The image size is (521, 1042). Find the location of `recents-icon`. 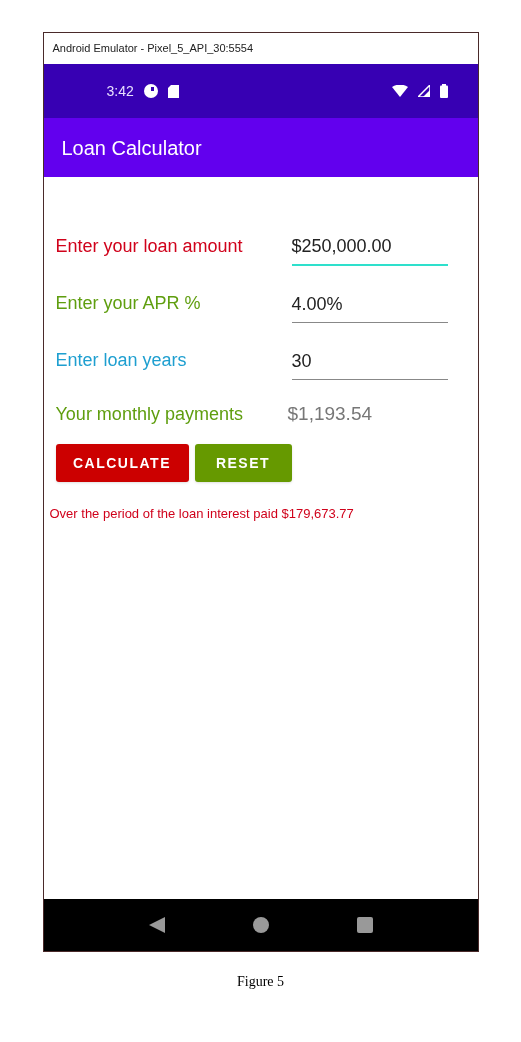

recents-icon is located at coordinates (364, 925).